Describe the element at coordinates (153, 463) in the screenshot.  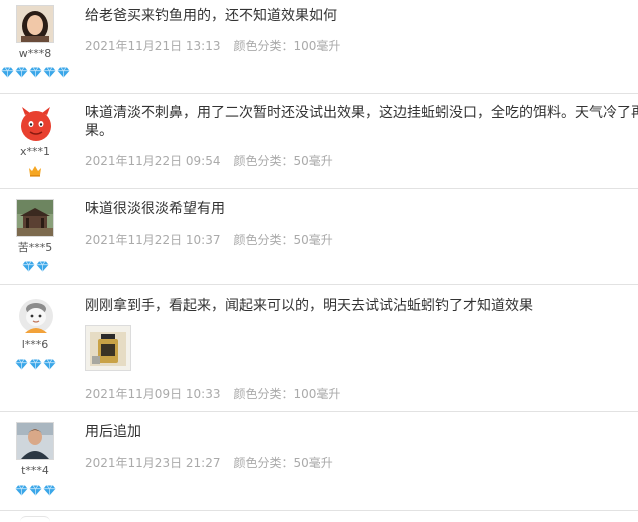
I see `review-date: 2021年11月23日 21:27` at that location.